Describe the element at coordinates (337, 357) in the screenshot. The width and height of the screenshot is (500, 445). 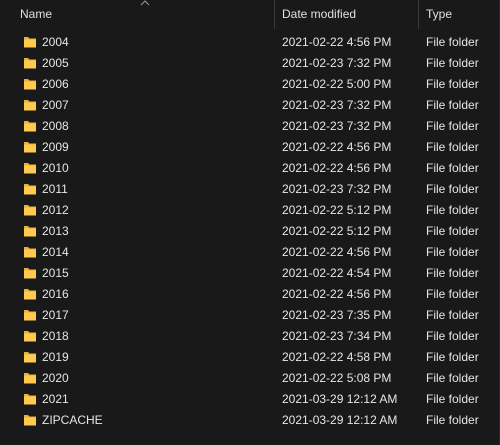
I see `date-modified: 2021-02-22 4:58 PM` at that location.